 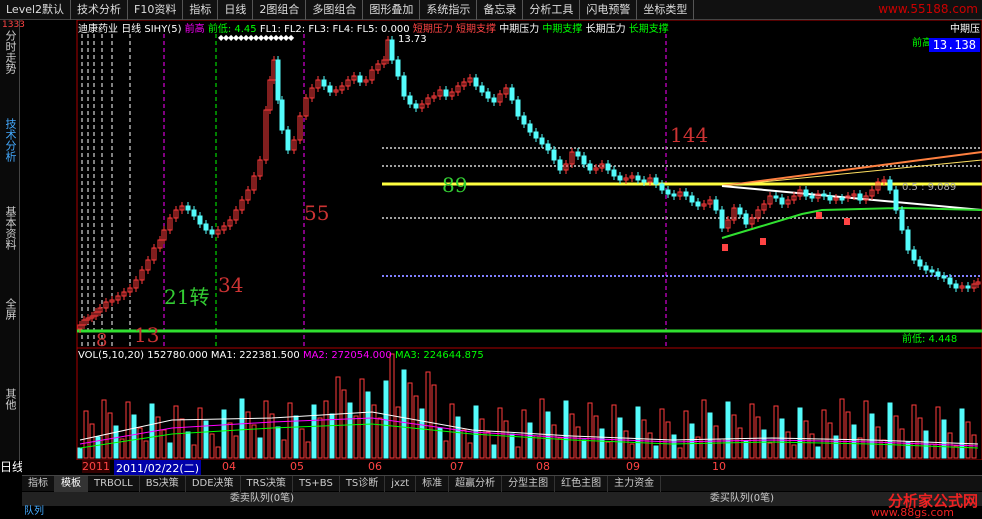 What do you see at coordinates (10, 399) in the screenshot?
I see `sidebar-tab-other: 其他` at bounding box center [10, 399].